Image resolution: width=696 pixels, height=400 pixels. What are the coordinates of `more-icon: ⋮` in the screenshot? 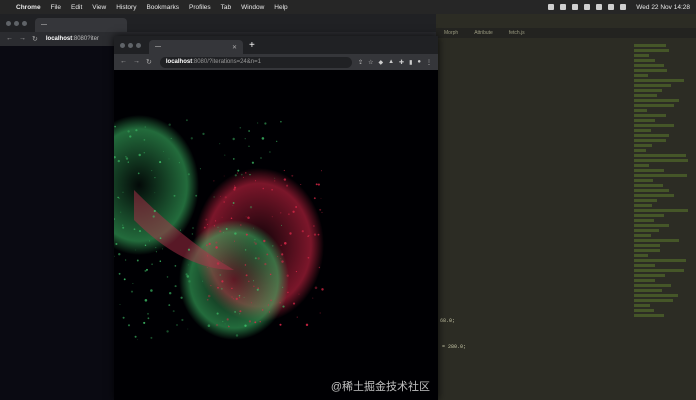 It's located at (429, 62).